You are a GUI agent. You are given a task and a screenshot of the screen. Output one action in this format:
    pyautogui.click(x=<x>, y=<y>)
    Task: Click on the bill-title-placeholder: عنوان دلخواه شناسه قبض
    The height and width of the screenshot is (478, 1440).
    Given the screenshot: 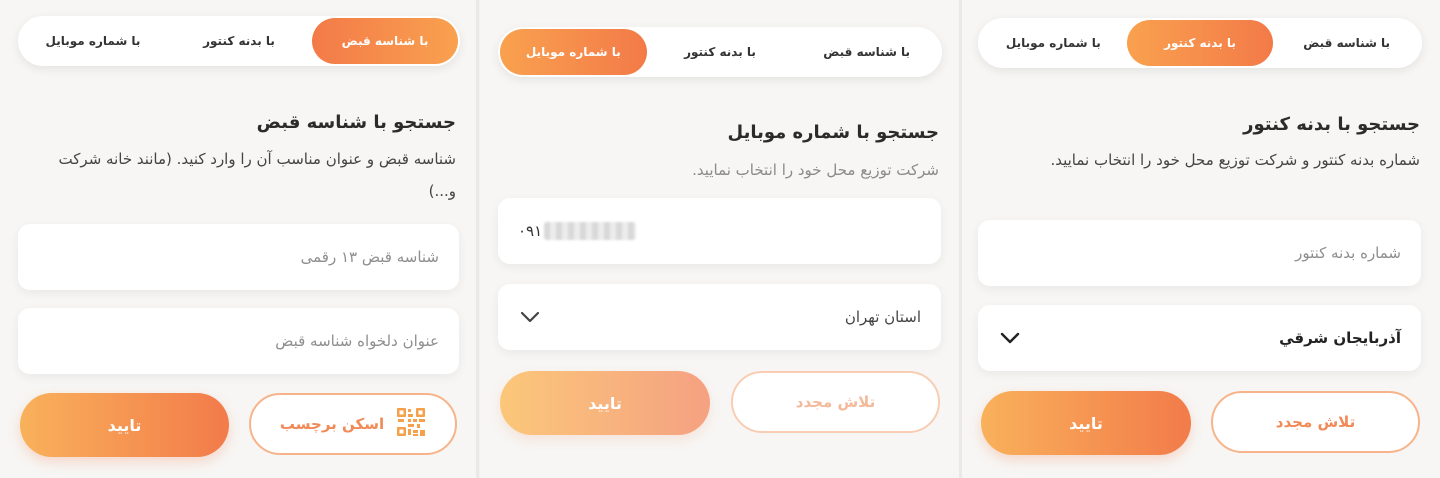 What is the action you would take?
    pyautogui.click(x=357, y=341)
    